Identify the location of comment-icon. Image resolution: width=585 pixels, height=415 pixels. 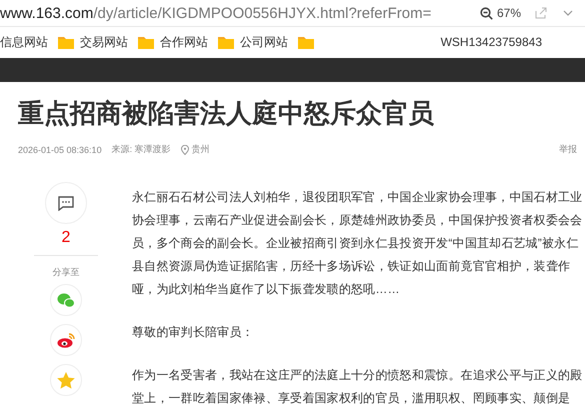
(66, 203).